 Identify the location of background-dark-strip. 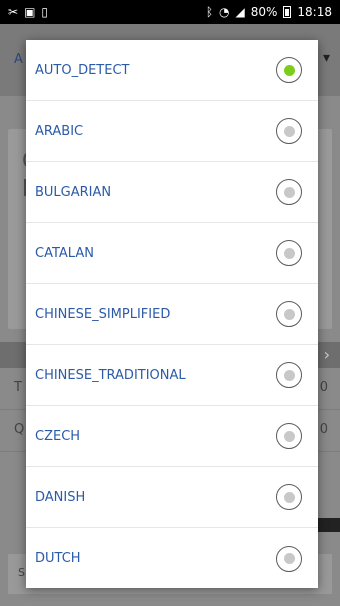
(329, 525).